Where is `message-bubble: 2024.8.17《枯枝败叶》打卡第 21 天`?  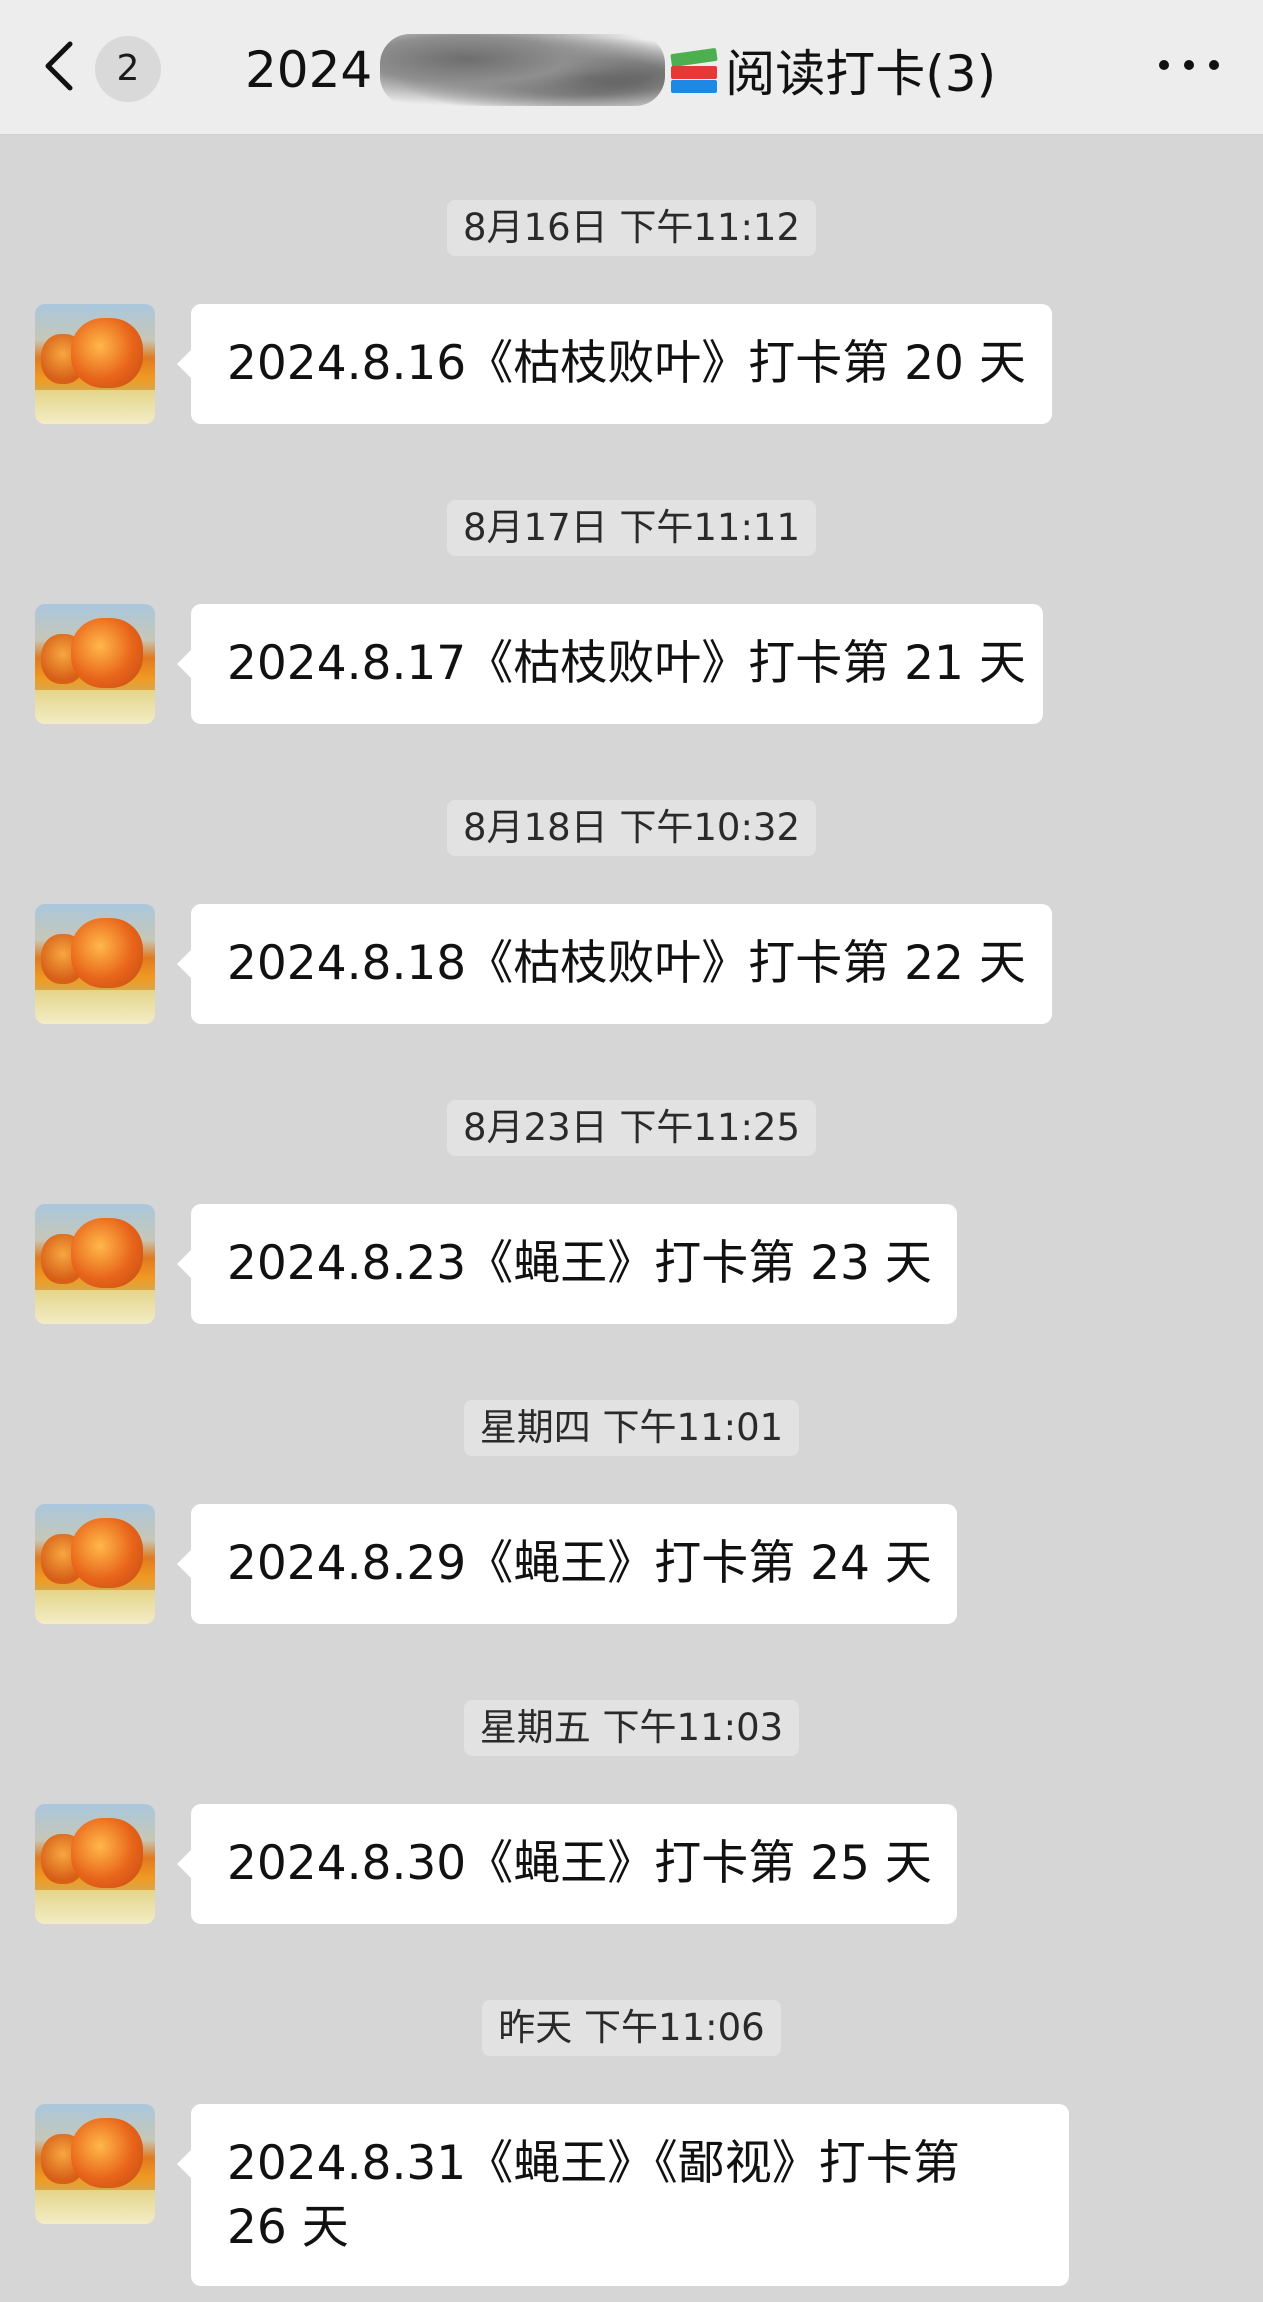 message-bubble: 2024.8.17《枯枝败叶》打卡第 21 天 is located at coordinates (610, 664).